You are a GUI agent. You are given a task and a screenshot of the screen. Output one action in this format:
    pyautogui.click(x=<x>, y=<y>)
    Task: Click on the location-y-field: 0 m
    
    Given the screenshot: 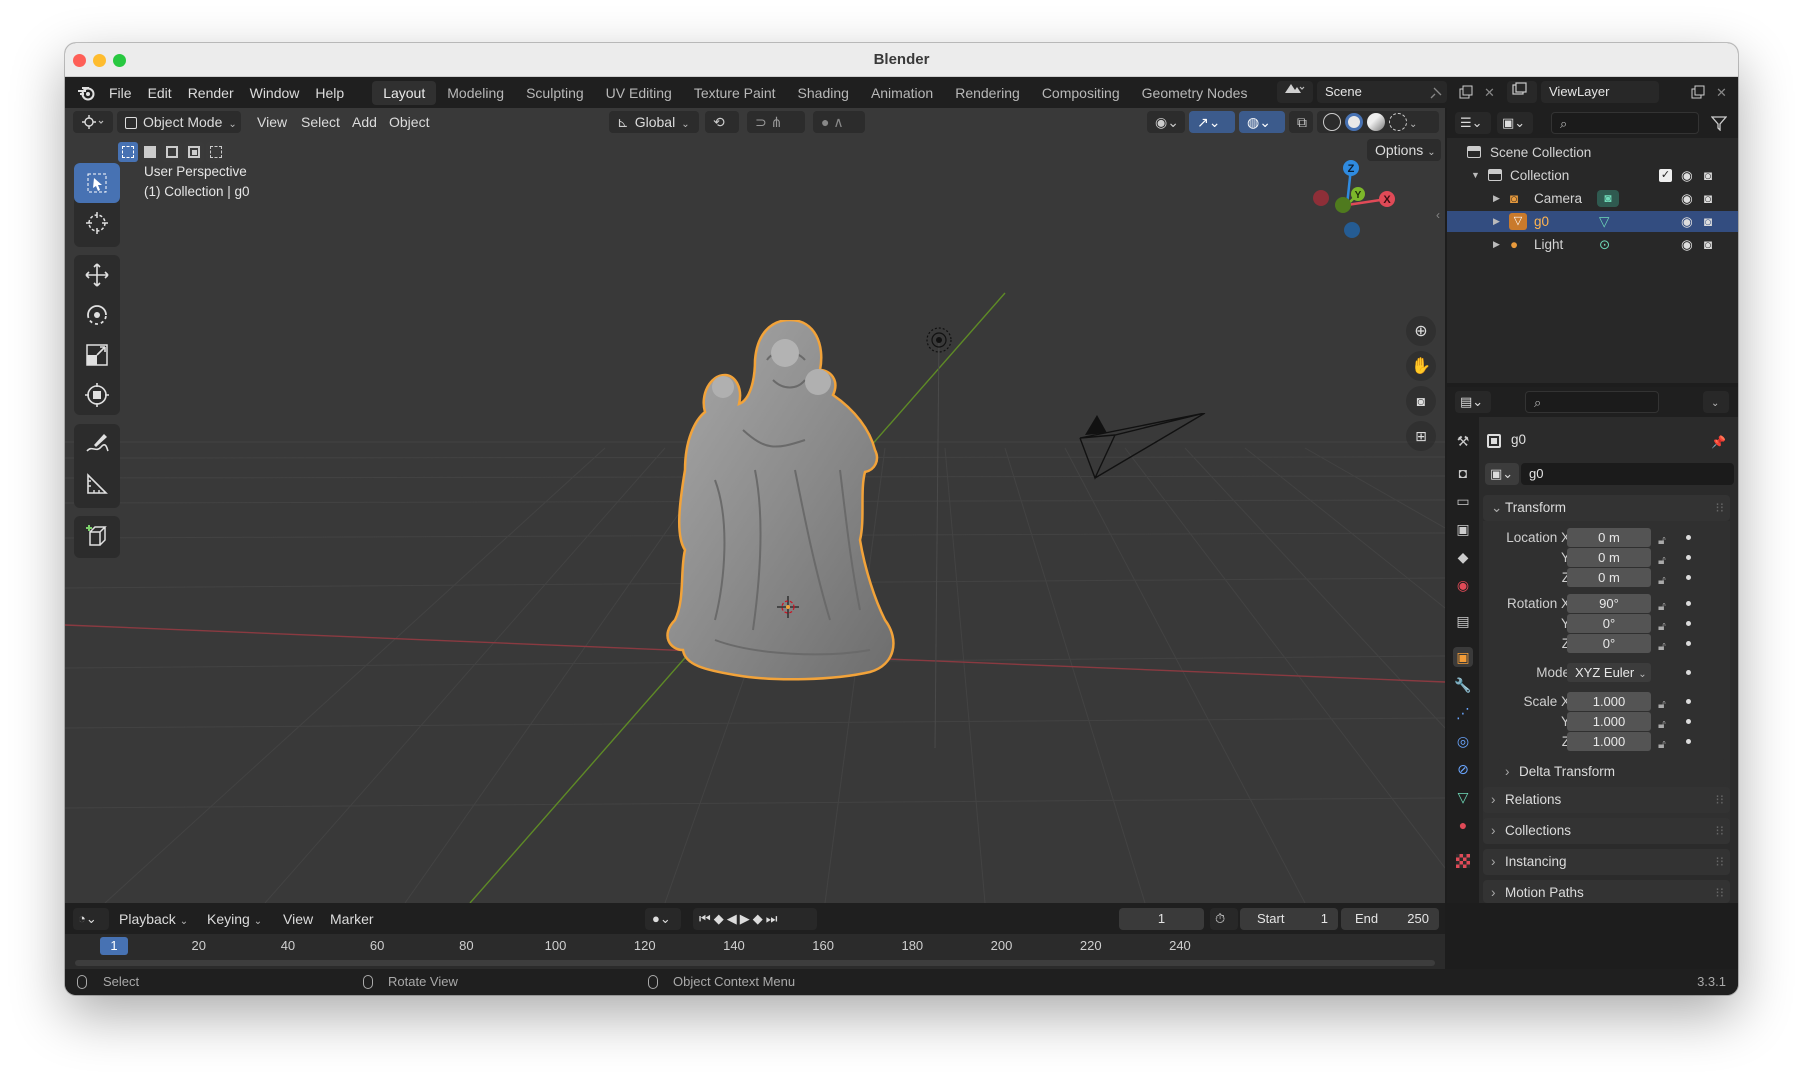 What is the action you would take?
    pyautogui.click(x=1609, y=557)
    